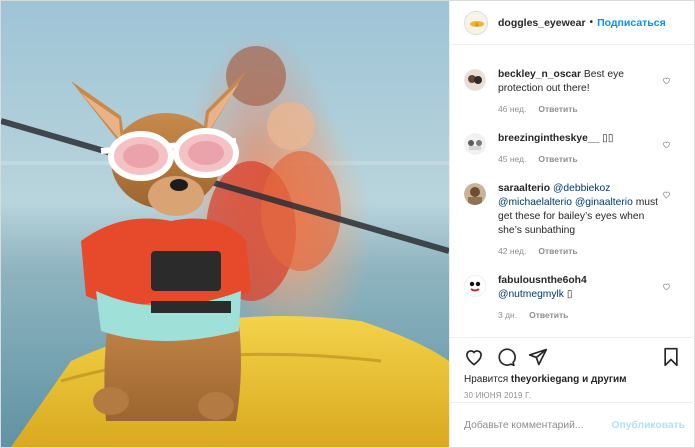 The width and height of the screenshot is (695, 448). What do you see at coordinates (512, 109) in the screenshot?
I see `comment-time: 46 нед.` at bounding box center [512, 109].